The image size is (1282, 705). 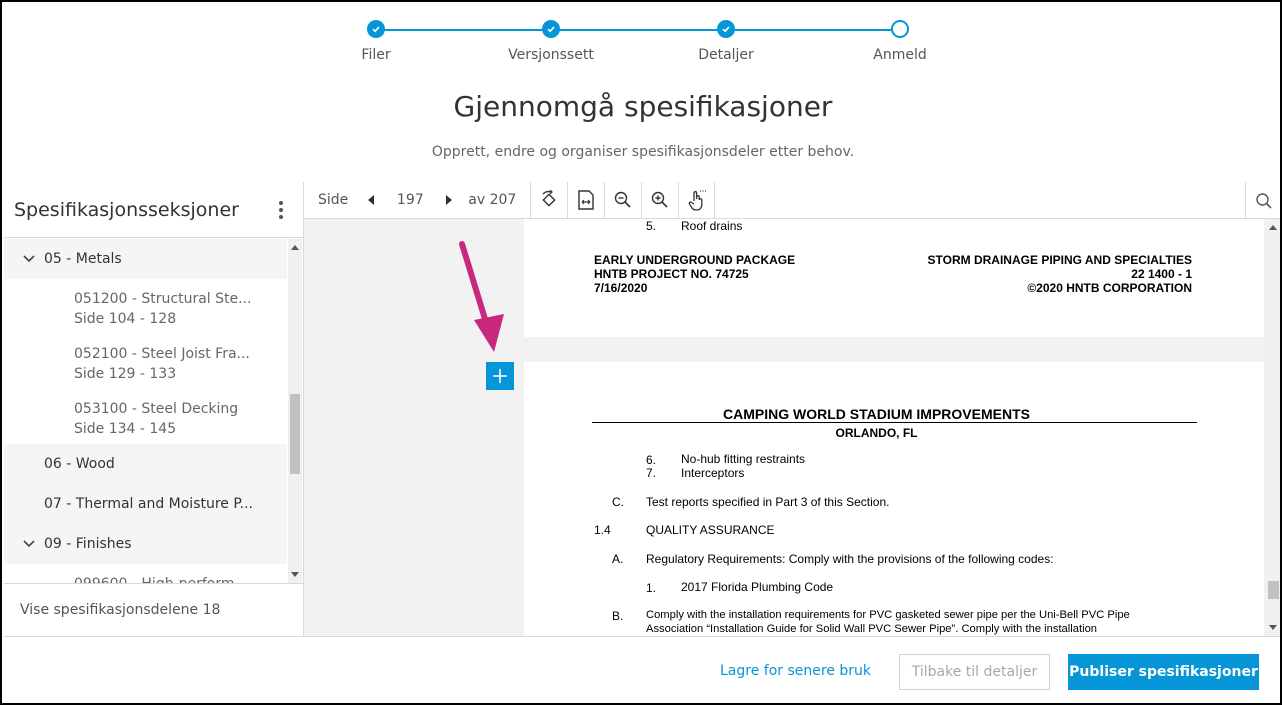 I want to click on step-detaljer: Detaljer, so click(x=726, y=41).